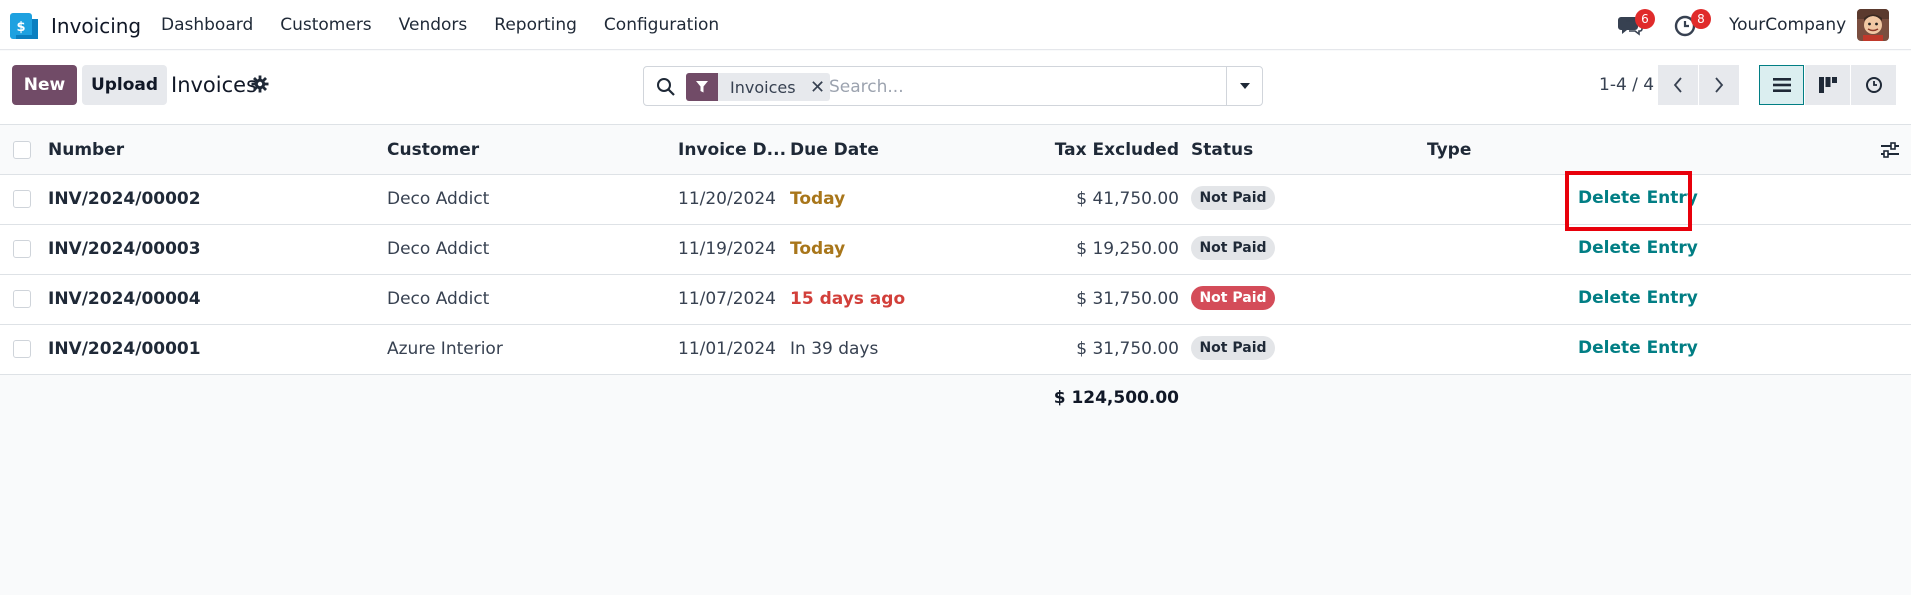  I want to click on user-avatar-image, so click(1873, 25).